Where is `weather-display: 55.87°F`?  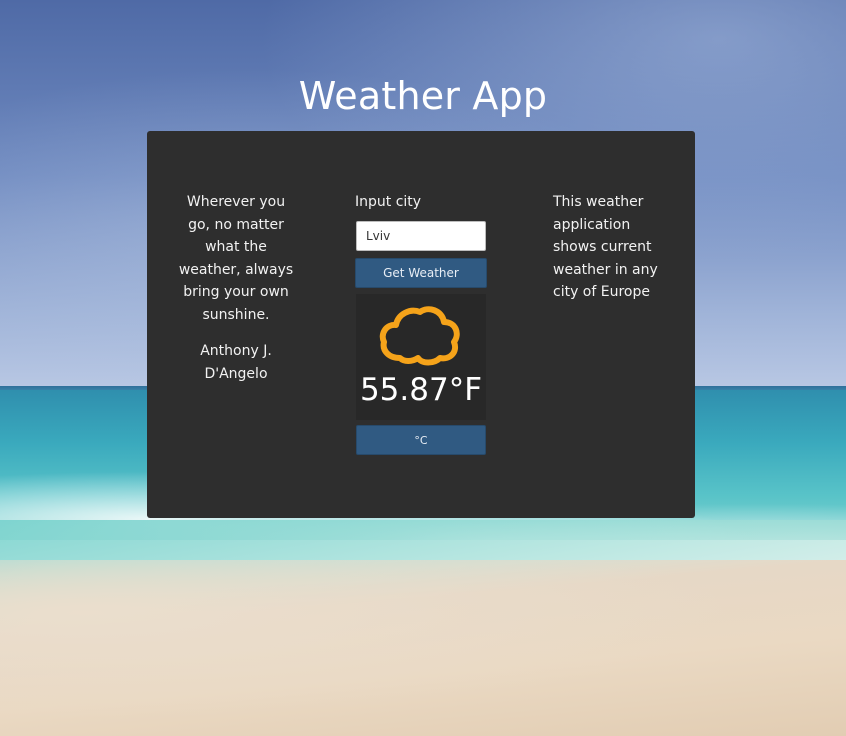 weather-display: 55.87°F is located at coordinates (421, 357).